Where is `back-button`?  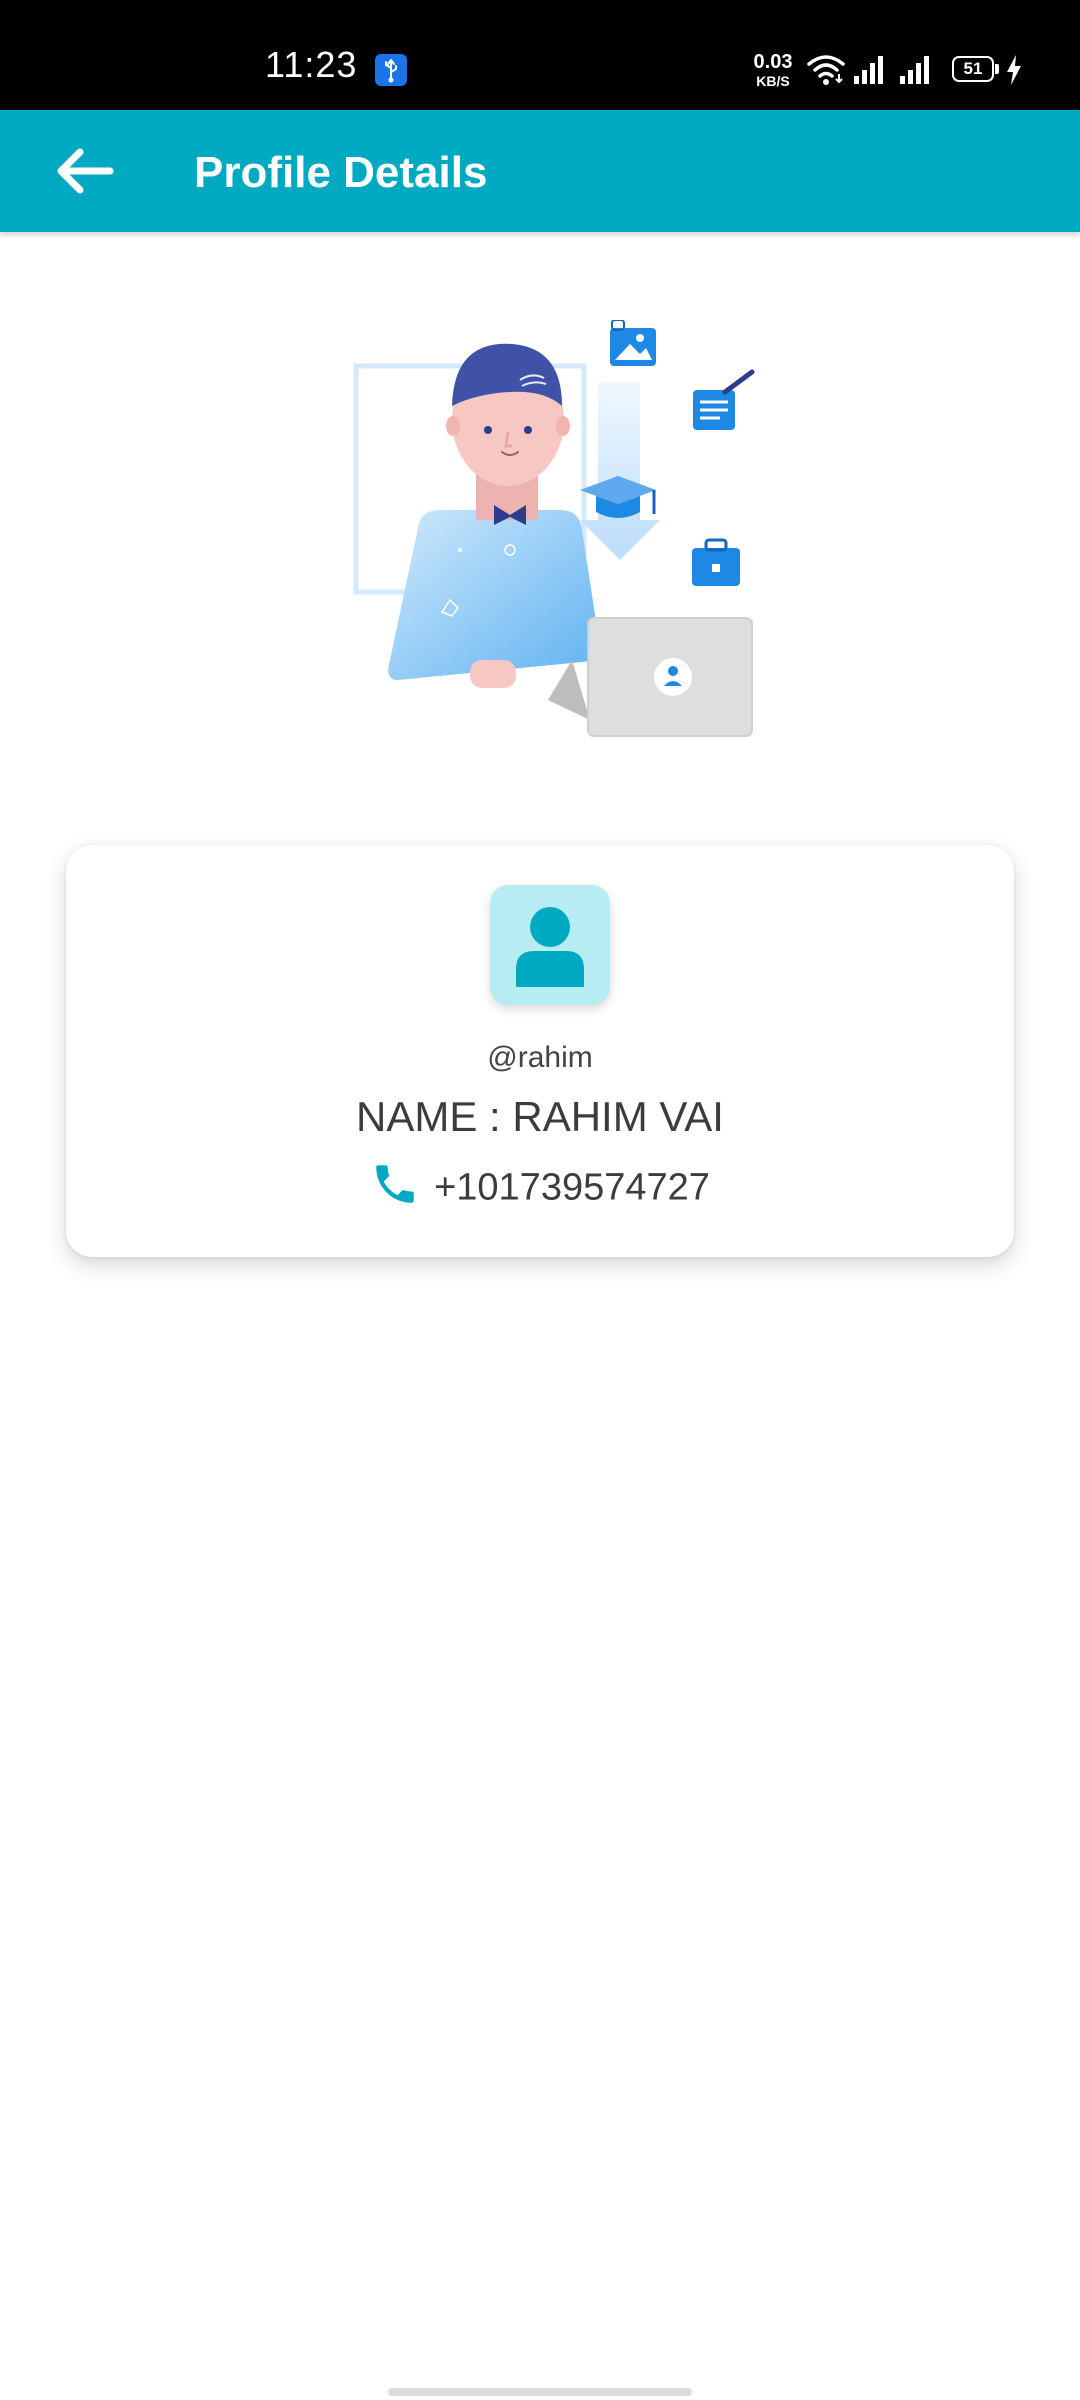
back-button is located at coordinates (84, 171).